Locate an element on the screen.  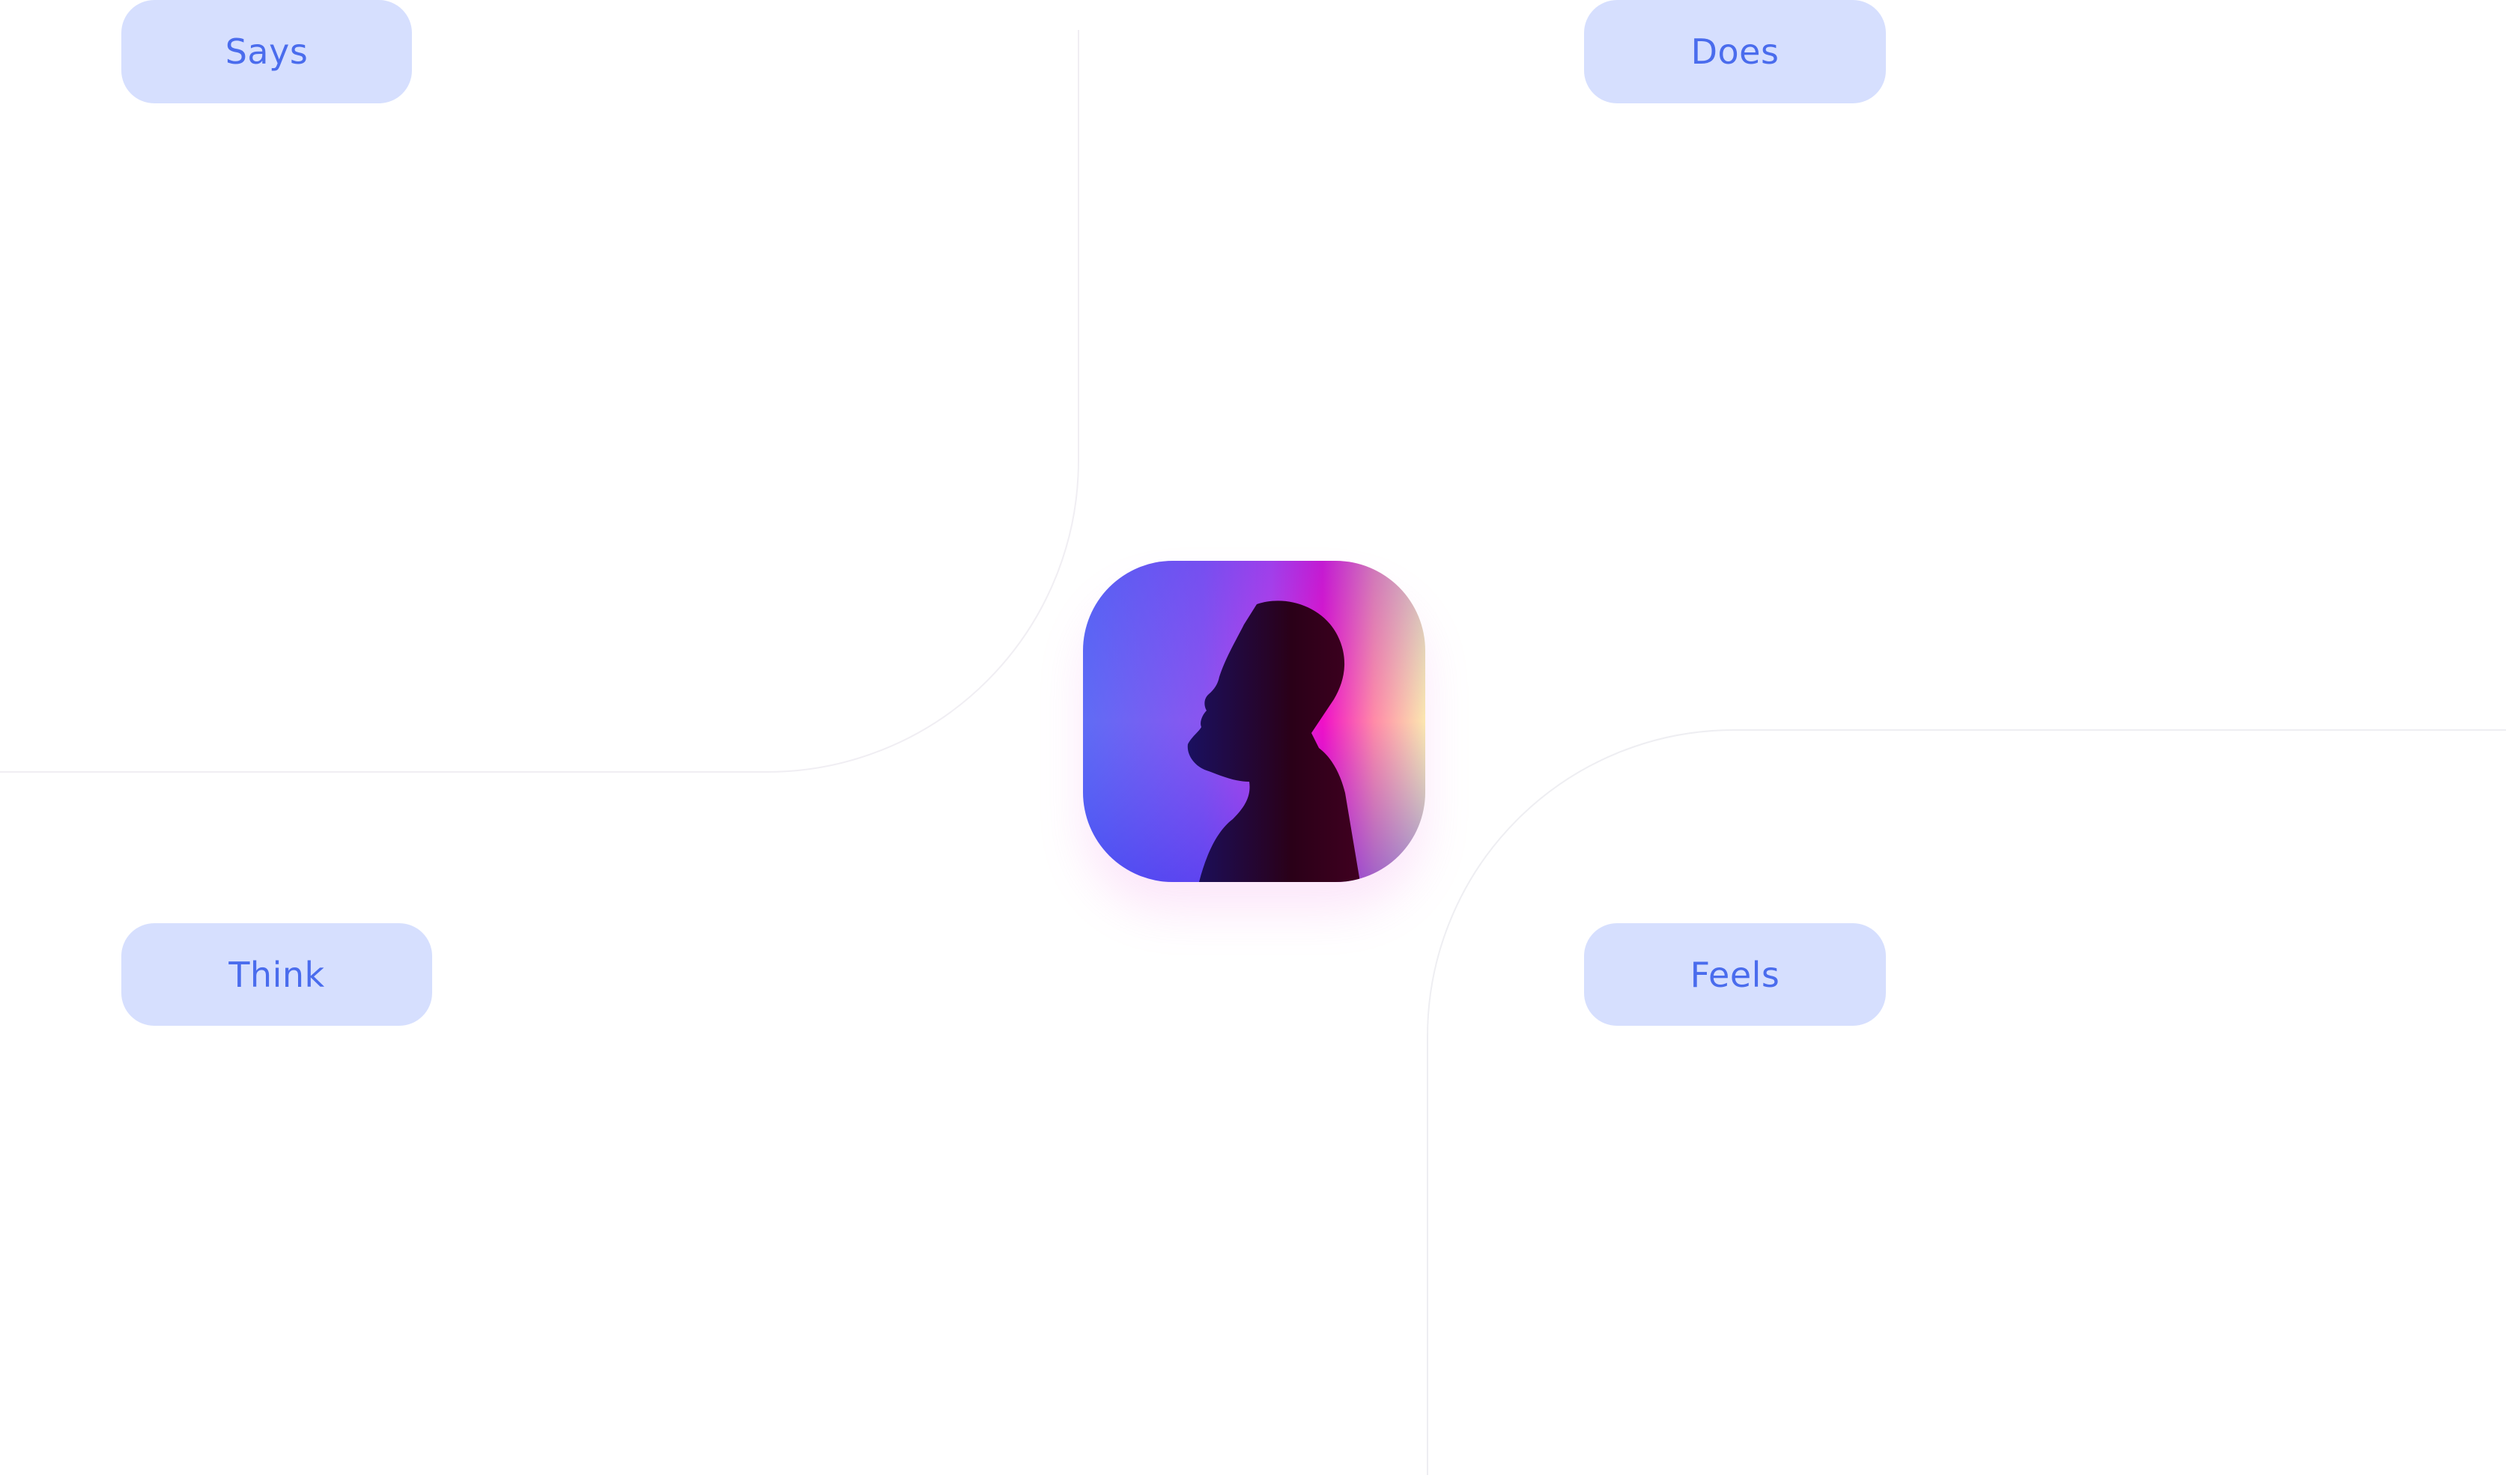
feels-label: Feels is located at coordinates (1735, 974).